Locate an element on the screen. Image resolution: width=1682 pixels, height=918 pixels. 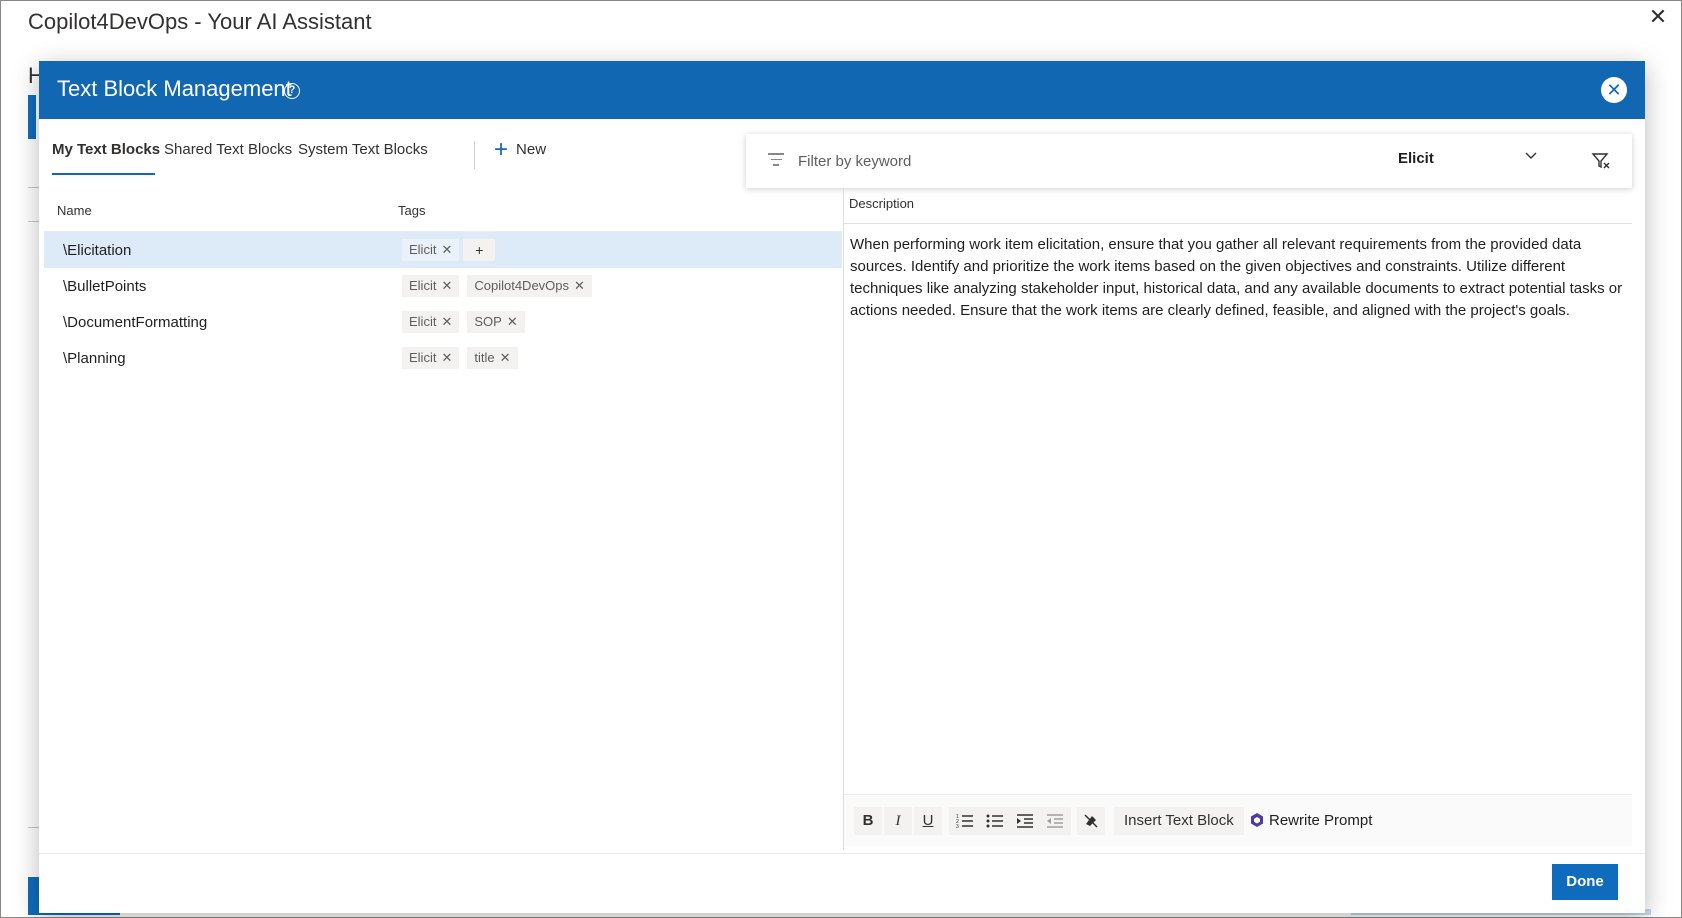
tag-filter-select: Elicit is located at coordinates (1416, 158).